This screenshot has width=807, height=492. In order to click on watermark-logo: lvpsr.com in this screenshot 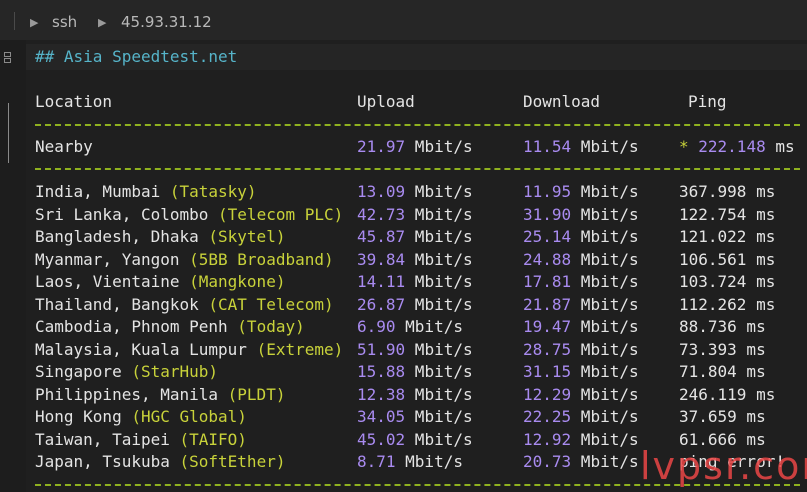, I will do `click(723, 466)`.